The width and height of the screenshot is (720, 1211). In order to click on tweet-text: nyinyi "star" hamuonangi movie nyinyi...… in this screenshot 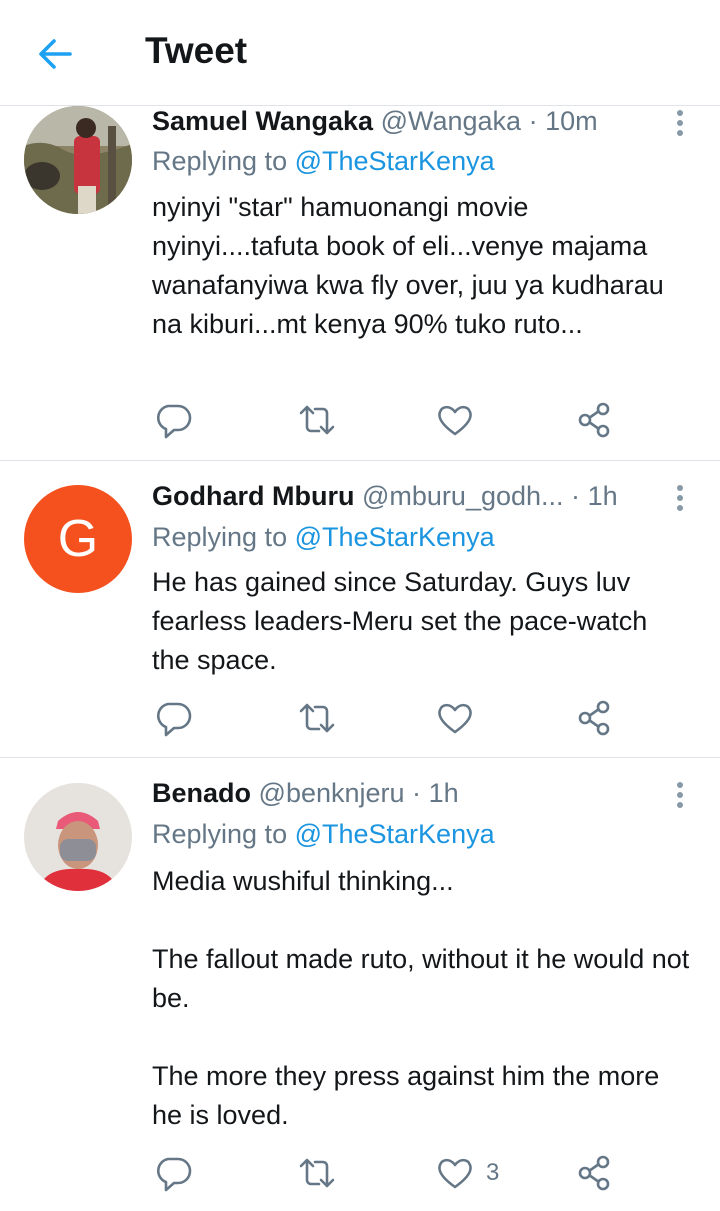, I will do `click(422, 266)`.